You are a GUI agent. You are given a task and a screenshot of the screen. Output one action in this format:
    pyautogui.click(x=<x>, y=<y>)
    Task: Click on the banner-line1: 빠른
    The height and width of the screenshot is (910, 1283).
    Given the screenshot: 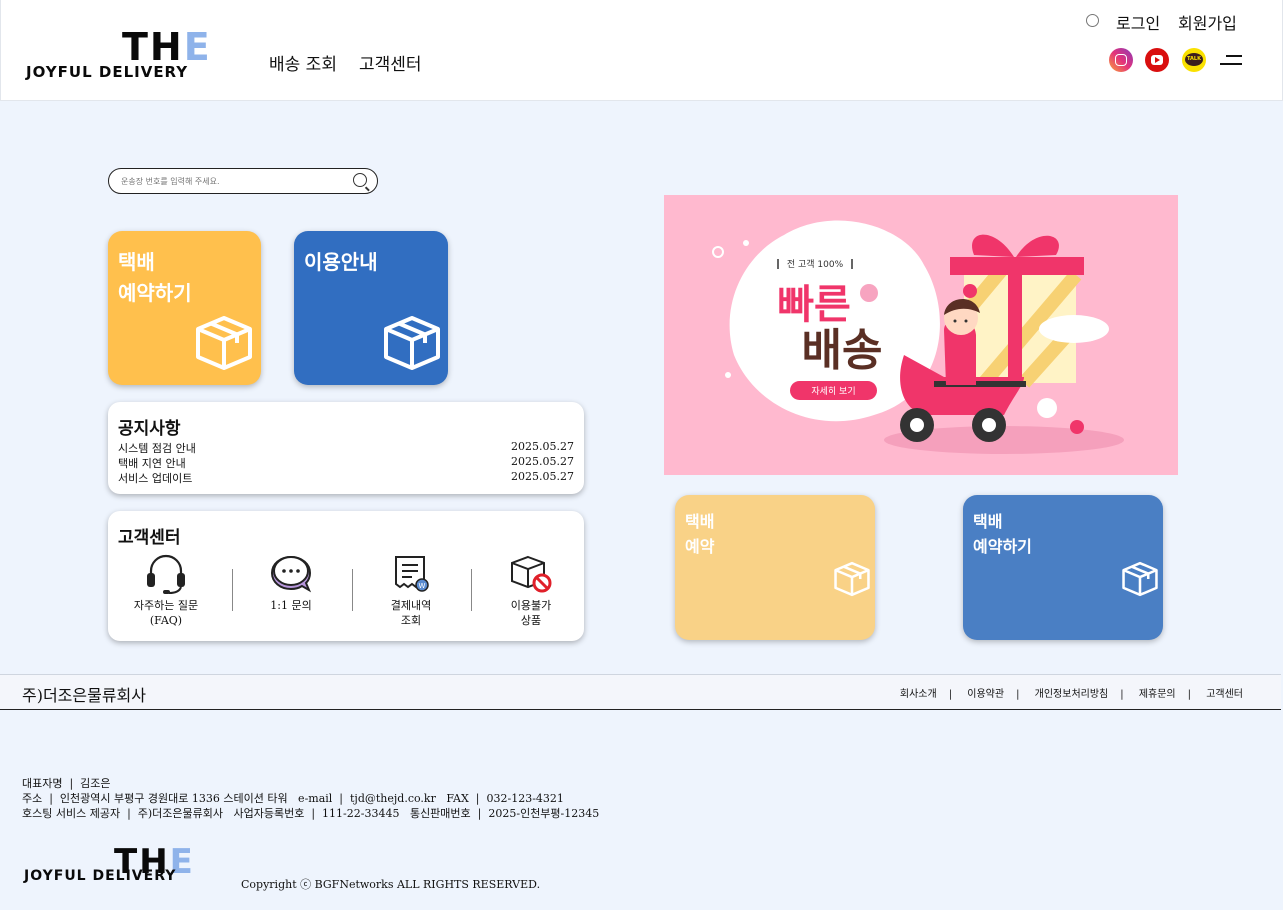 What is the action you would take?
    pyautogui.click(x=814, y=305)
    